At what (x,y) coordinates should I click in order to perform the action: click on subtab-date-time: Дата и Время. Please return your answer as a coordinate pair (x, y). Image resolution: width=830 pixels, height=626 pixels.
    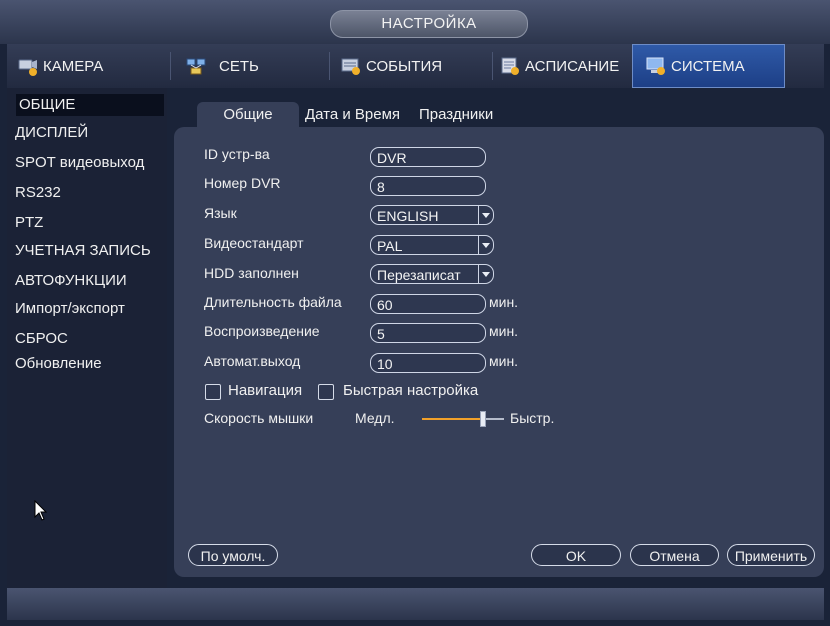
    Looking at the image, I should click on (352, 115).